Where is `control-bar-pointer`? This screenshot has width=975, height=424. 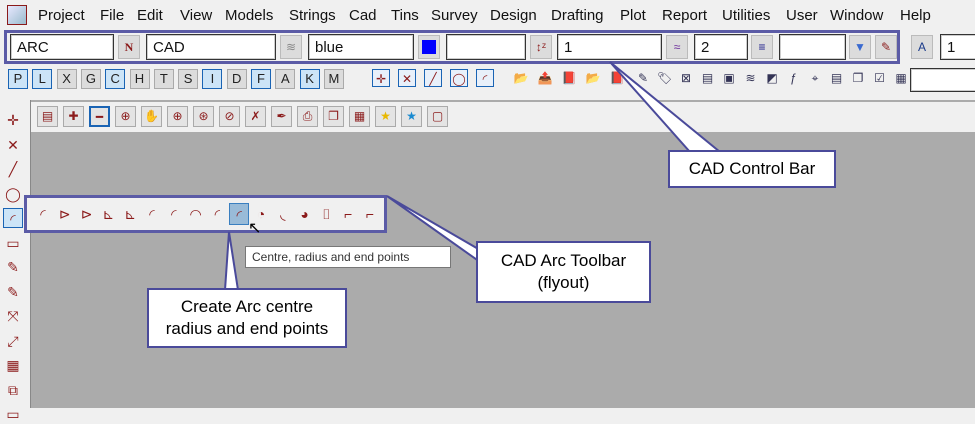 control-bar-pointer is located at coordinates (666, 107).